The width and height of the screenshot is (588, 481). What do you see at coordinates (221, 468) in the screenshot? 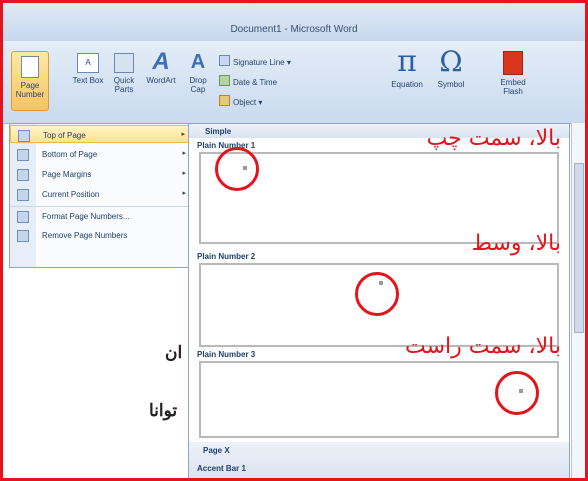
I see `gallery-item-title: Accent Bar 1` at bounding box center [221, 468].